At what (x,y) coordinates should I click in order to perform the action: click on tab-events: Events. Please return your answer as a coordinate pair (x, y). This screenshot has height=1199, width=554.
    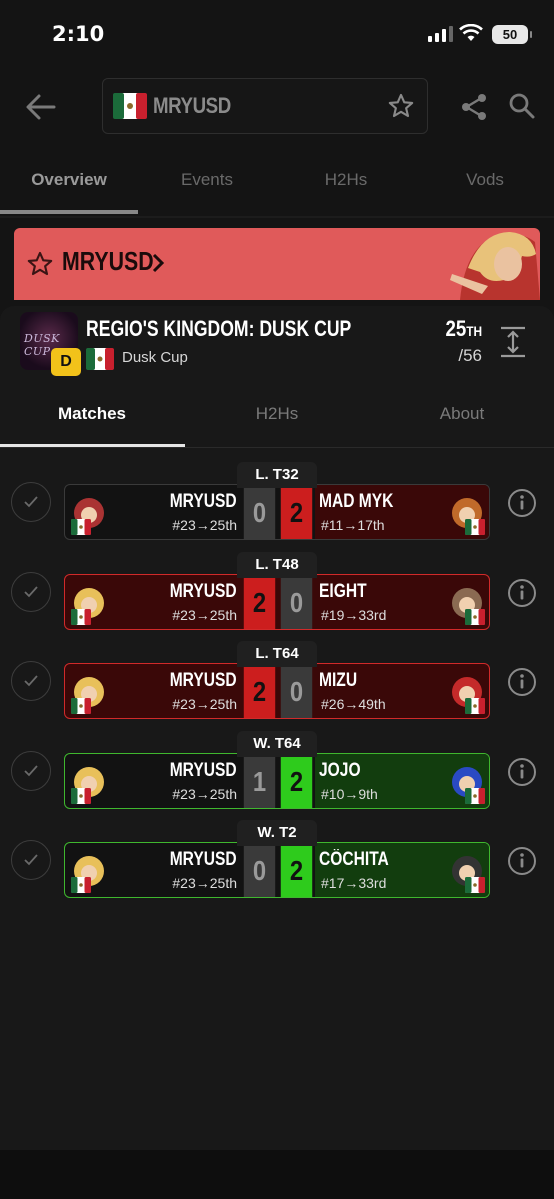
    Looking at the image, I should click on (207, 180).